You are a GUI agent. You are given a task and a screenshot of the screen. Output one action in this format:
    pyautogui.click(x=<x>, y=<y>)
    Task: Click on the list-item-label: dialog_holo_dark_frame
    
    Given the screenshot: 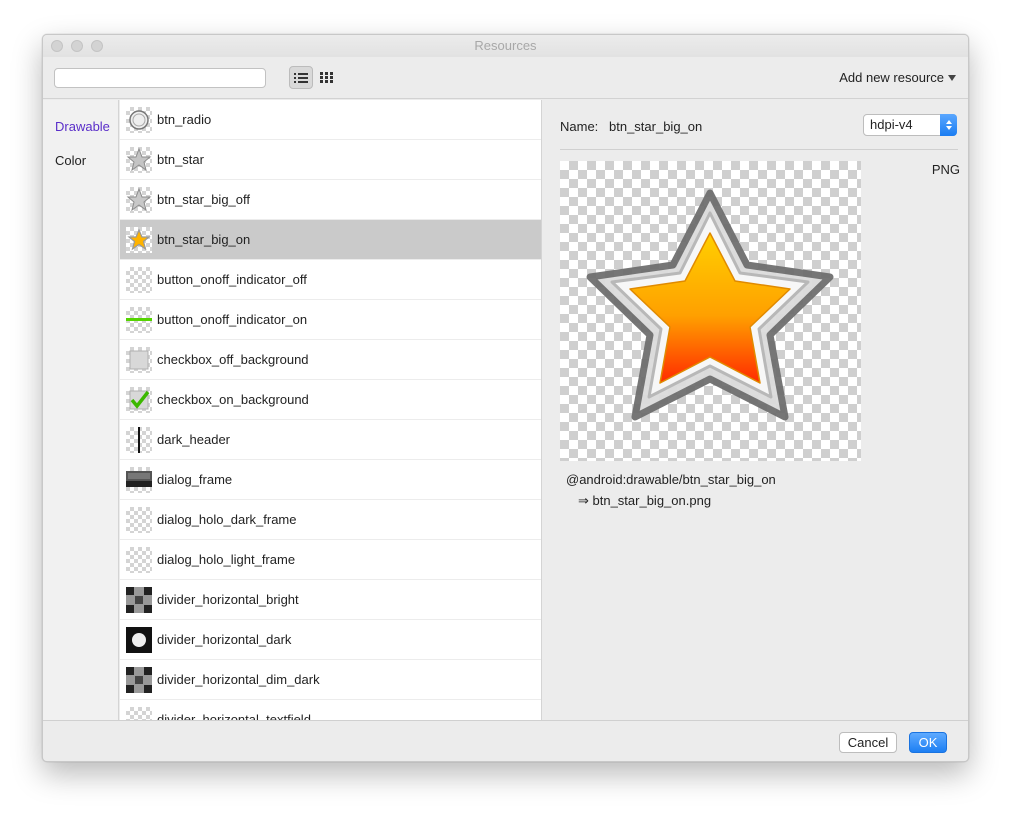 What is the action you would take?
    pyautogui.click(x=227, y=519)
    